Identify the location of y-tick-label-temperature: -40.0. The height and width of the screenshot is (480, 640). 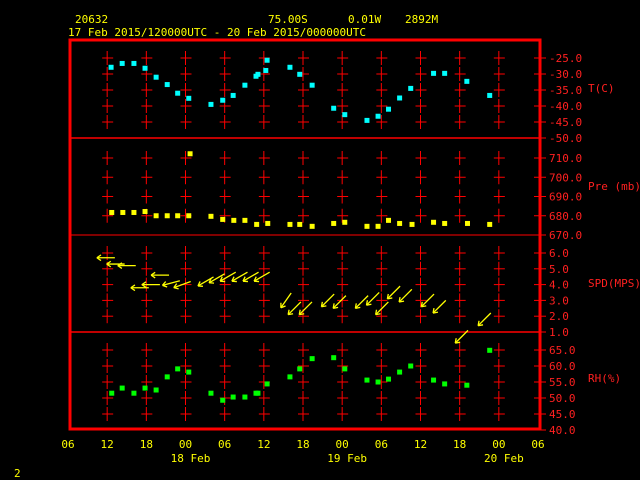
(565, 106).